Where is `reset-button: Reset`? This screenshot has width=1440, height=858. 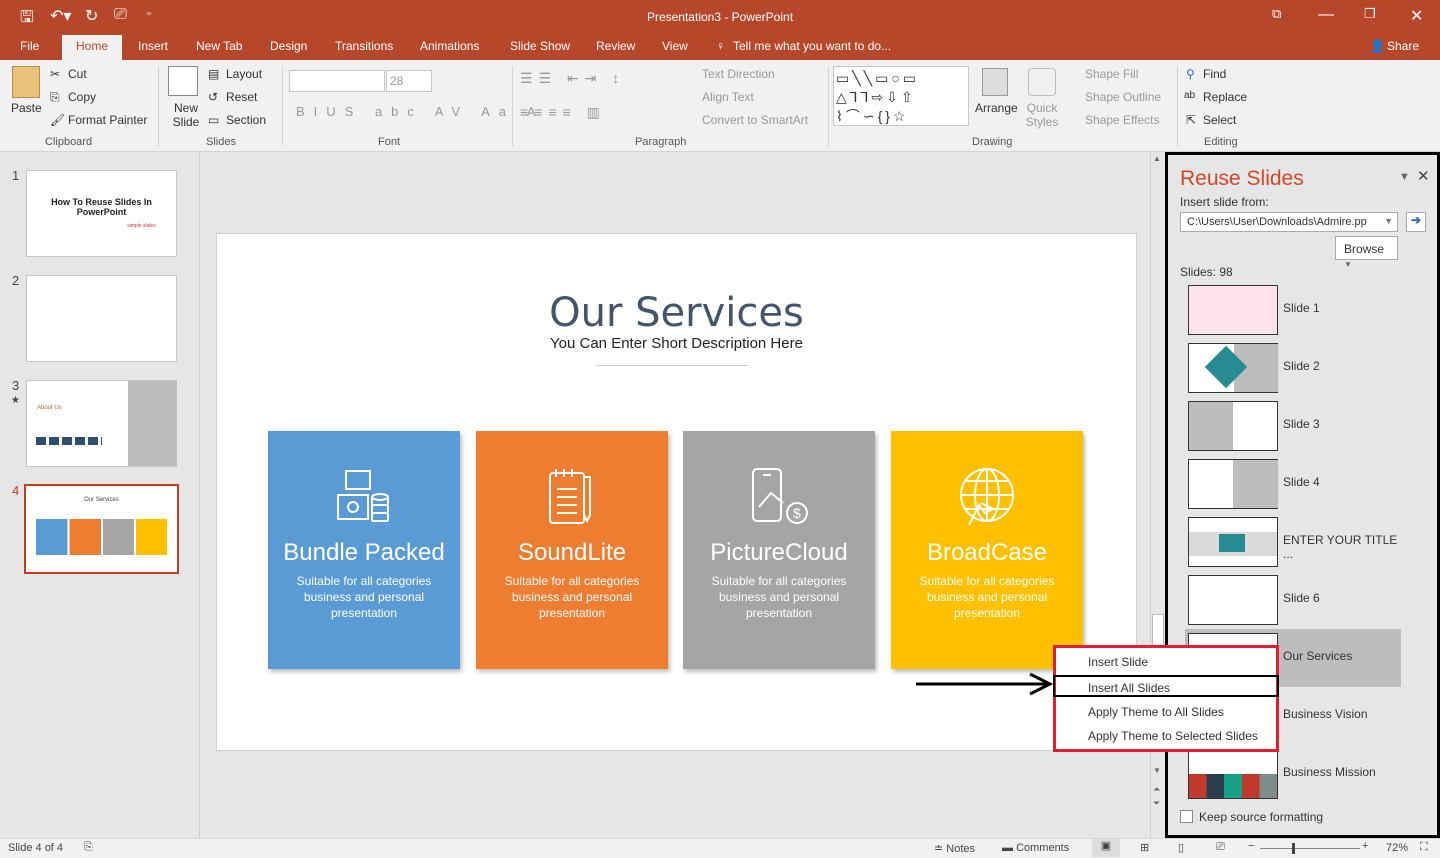
reset-button: Reset is located at coordinates (241, 97).